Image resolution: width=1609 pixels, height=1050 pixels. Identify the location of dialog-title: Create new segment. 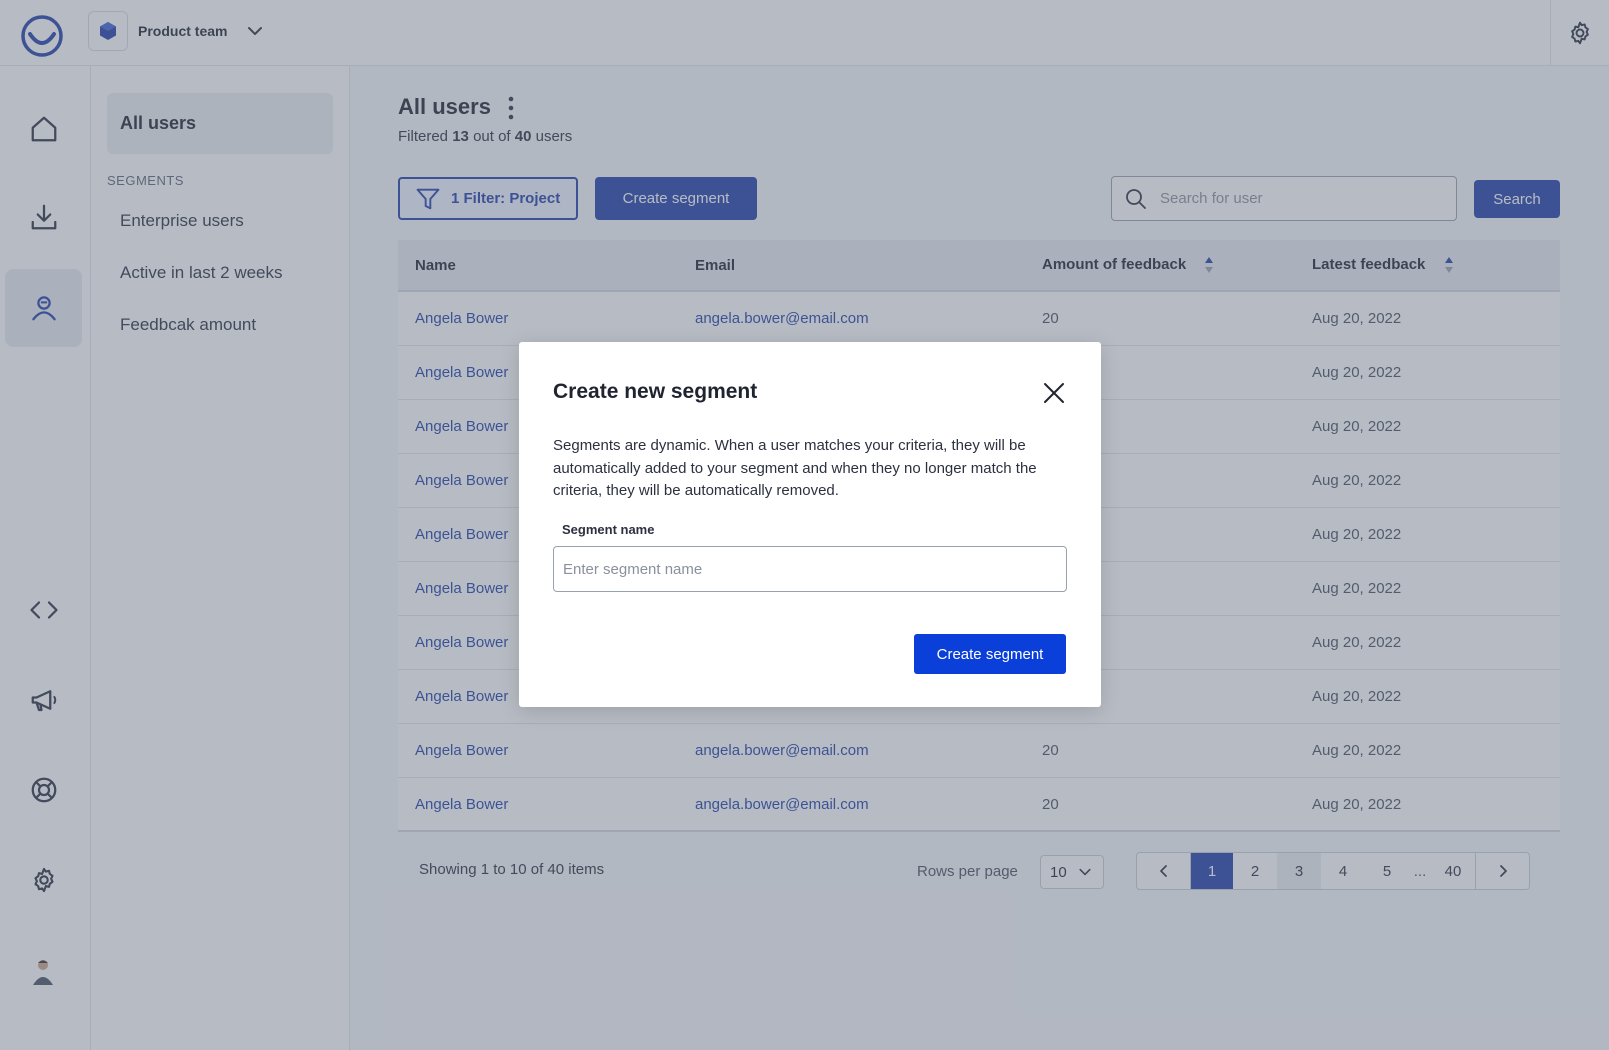
(655, 391).